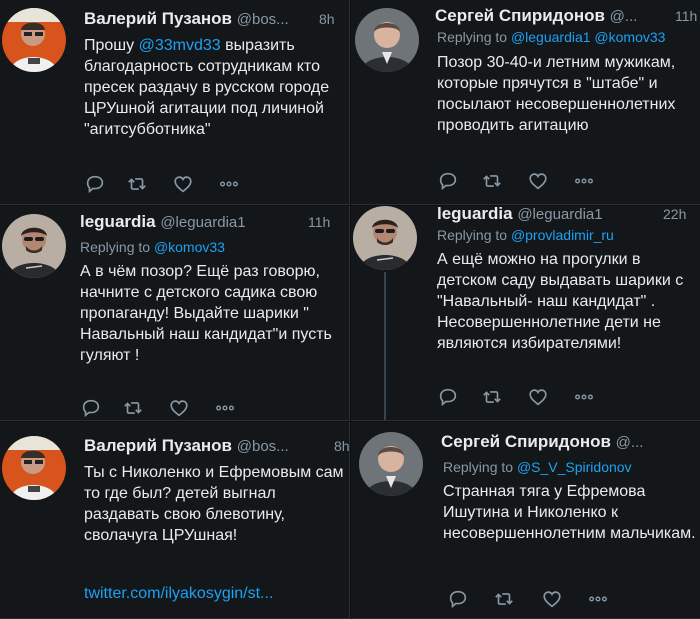 The height and width of the screenshot is (619, 700). What do you see at coordinates (562, 235) in the screenshot?
I see `reply-mention-link: @provladimir_ru` at bounding box center [562, 235].